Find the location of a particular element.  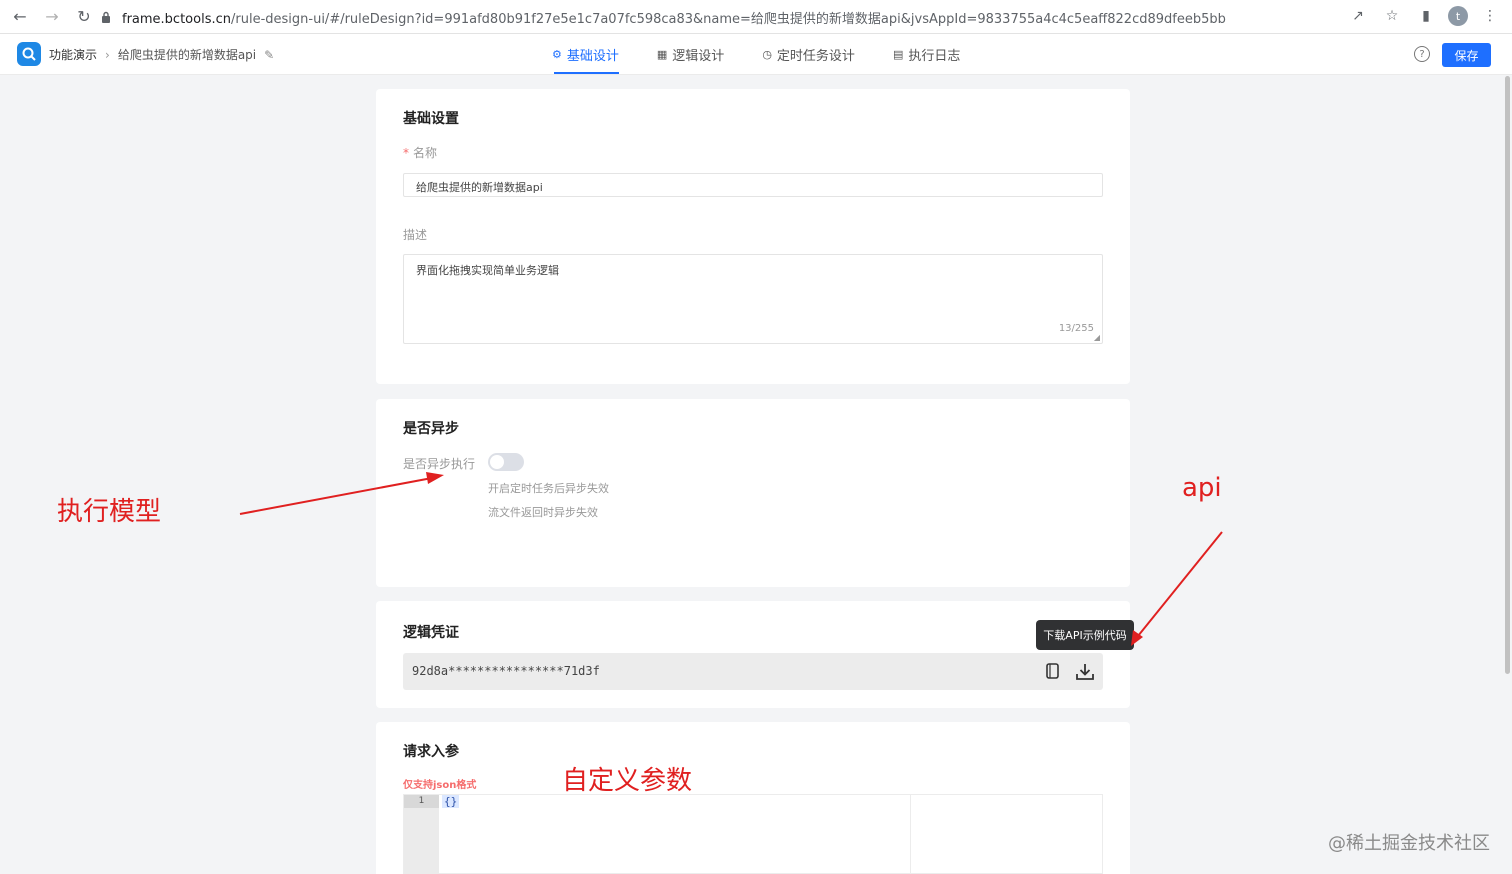

annotation-arrows is located at coordinates (731, 559).